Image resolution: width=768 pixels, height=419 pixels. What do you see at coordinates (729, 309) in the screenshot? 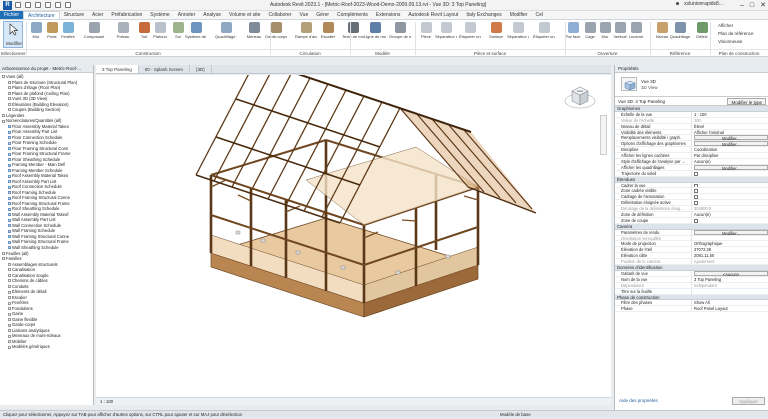
I see `property-value: Roof Panel Layout` at bounding box center [729, 309].